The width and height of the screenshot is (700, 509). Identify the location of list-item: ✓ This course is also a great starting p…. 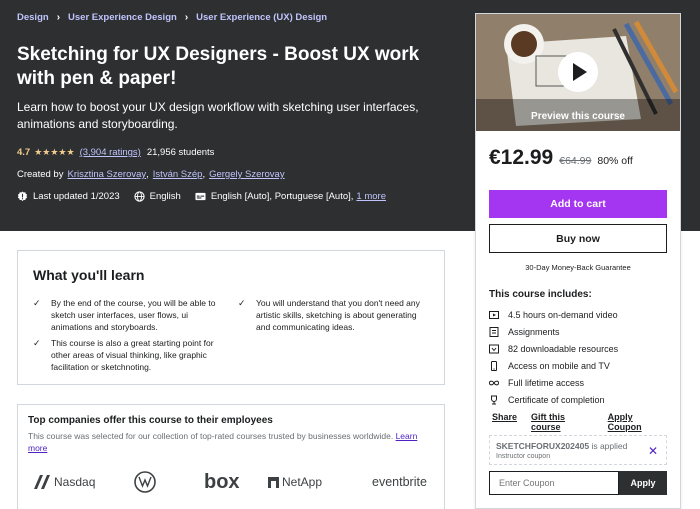
(123, 355).